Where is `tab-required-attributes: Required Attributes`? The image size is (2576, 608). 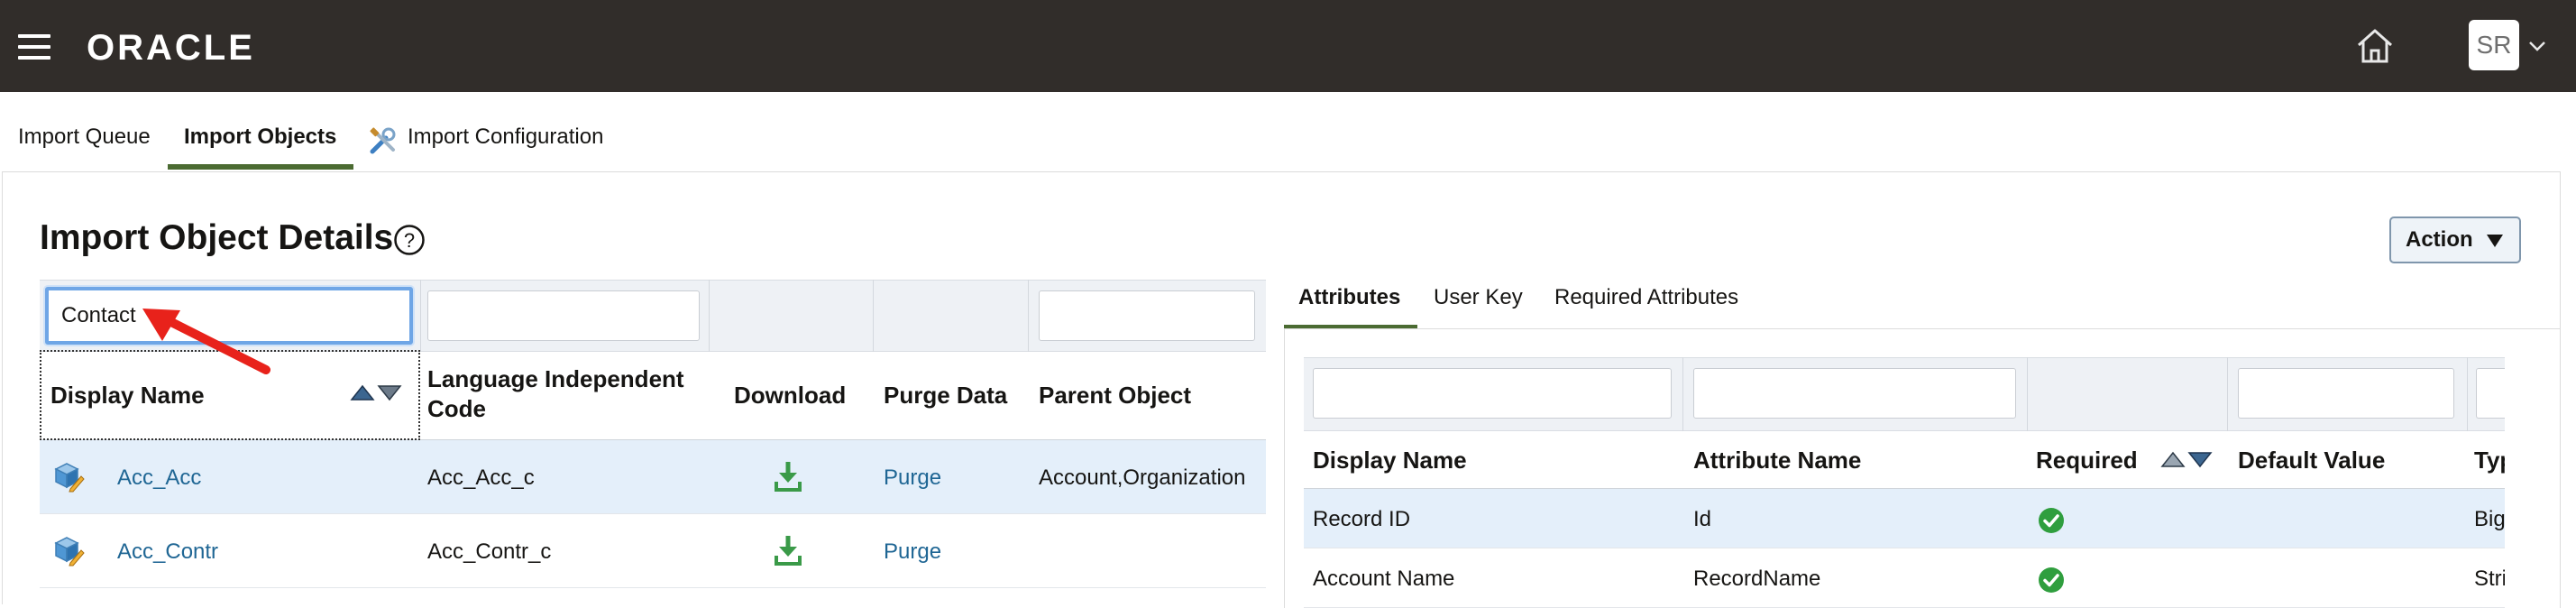 tab-required-attributes: Required Attributes is located at coordinates (1646, 297).